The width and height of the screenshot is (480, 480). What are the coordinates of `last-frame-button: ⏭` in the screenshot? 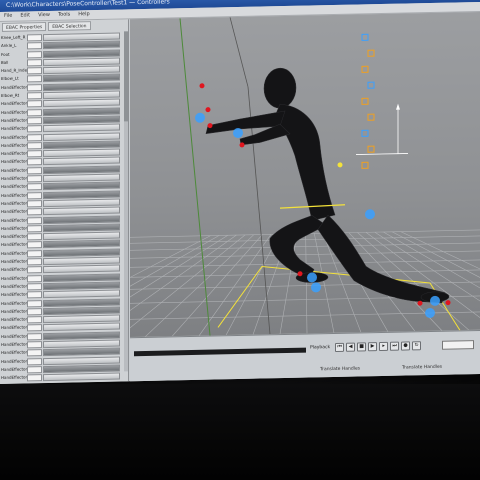 It's located at (395, 346).